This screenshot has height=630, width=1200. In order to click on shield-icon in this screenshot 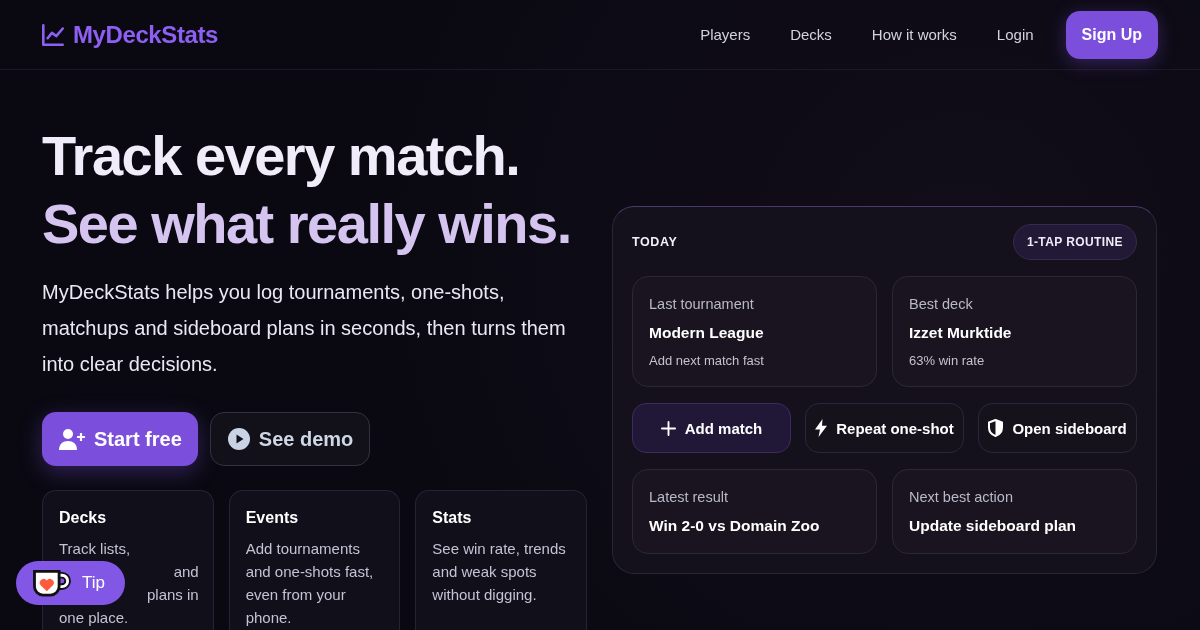, I will do `click(996, 428)`.